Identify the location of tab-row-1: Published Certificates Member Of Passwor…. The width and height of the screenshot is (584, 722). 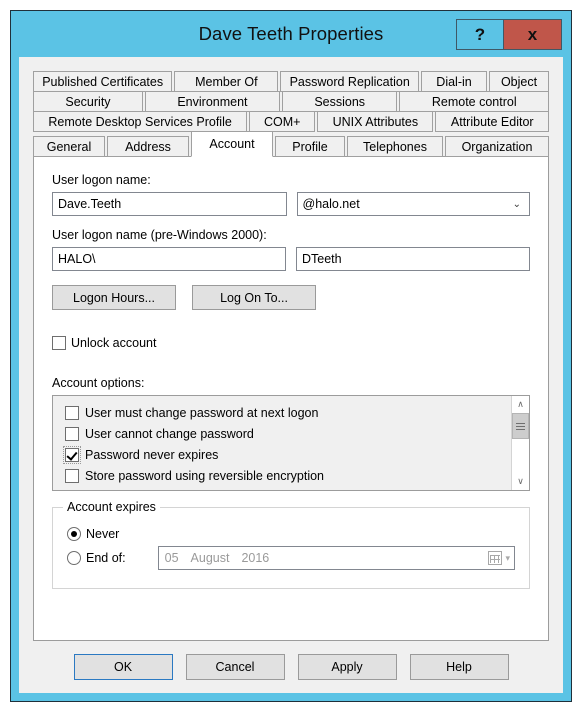
(291, 81).